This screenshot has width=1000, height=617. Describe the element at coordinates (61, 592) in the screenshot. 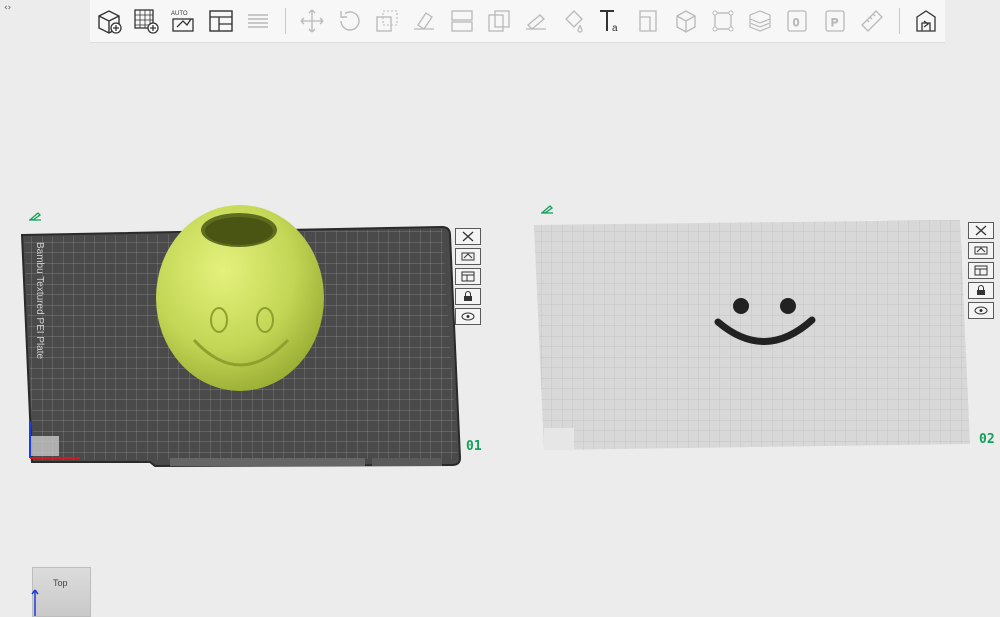

I see `view-cube: Top` at that location.